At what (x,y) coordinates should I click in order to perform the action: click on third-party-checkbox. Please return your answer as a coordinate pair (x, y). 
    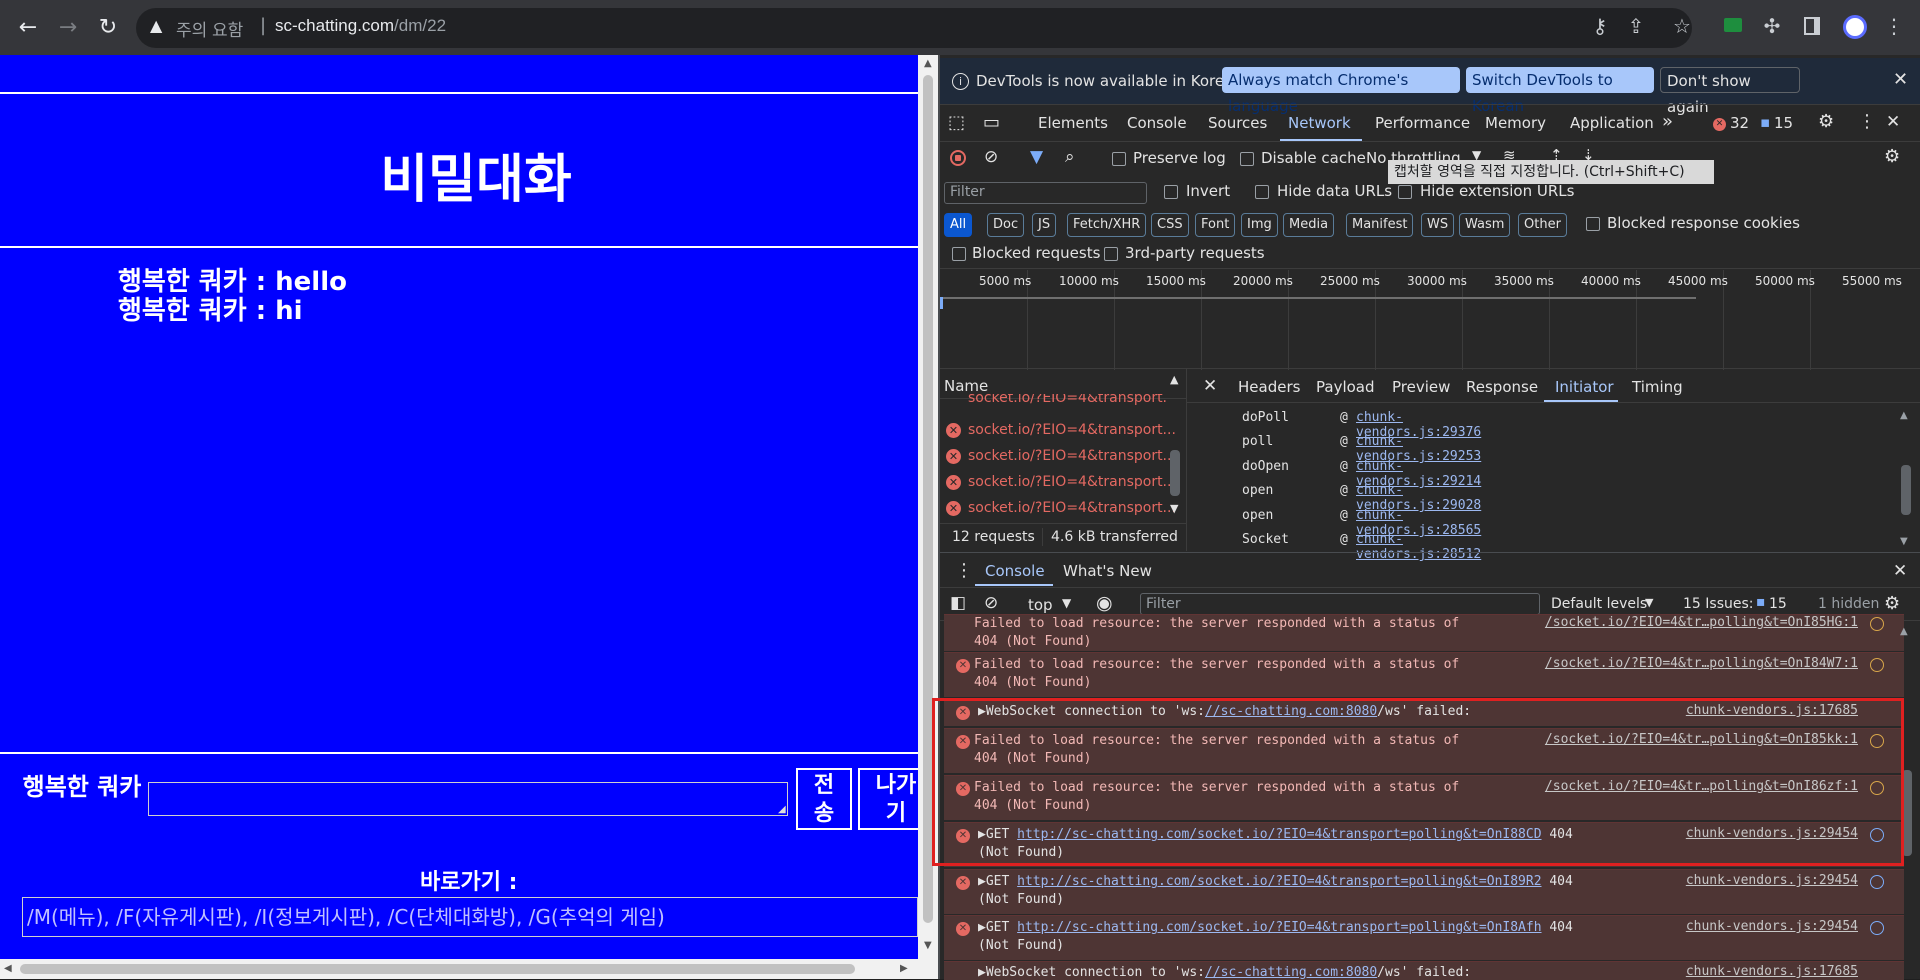
    Looking at the image, I should click on (1111, 254).